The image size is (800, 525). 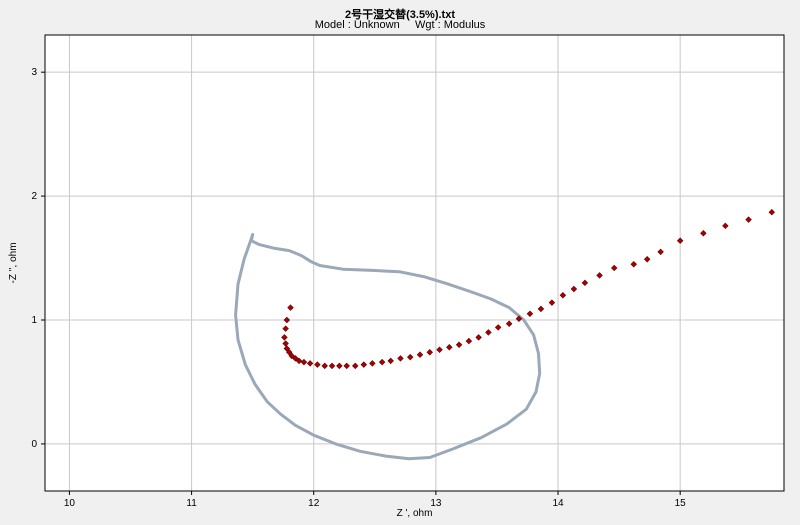 What do you see at coordinates (34, 72) in the screenshot?
I see `y-tick-label: 3` at bounding box center [34, 72].